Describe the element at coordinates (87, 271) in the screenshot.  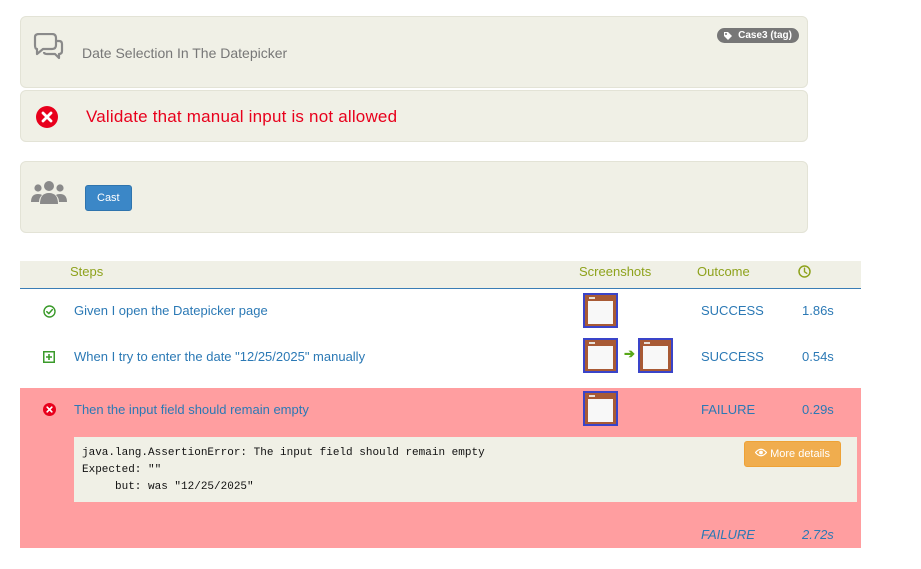
I see `steps-header: Steps` at that location.